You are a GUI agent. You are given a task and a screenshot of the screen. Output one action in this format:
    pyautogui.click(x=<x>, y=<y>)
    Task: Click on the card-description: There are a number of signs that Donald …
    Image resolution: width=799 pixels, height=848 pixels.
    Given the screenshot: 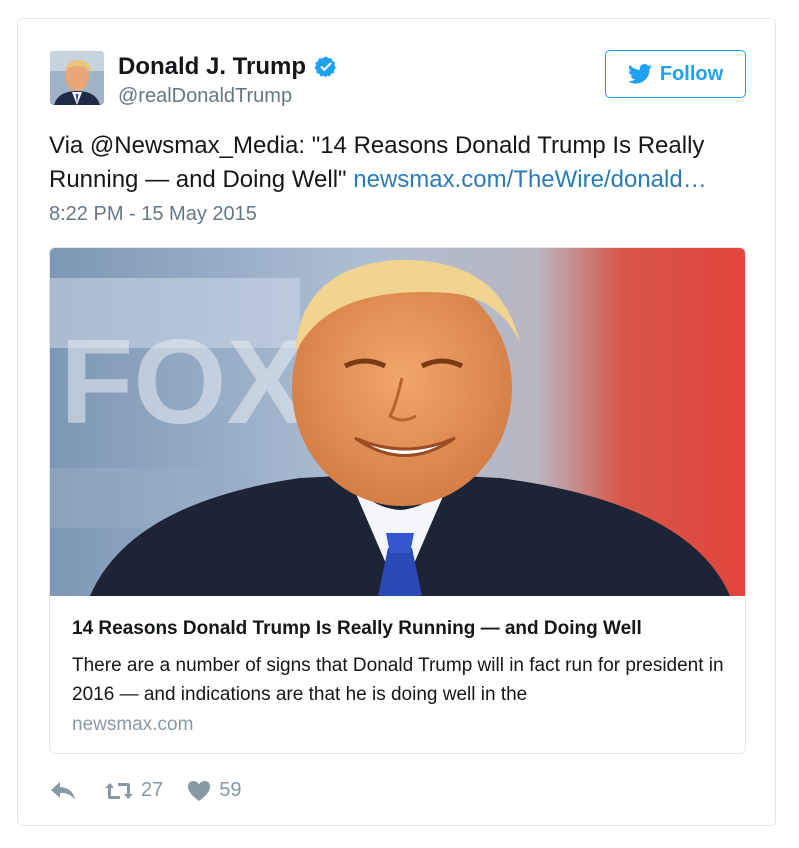 What is the action you would take?
    pyautogui.click(x=398, y=680)
    